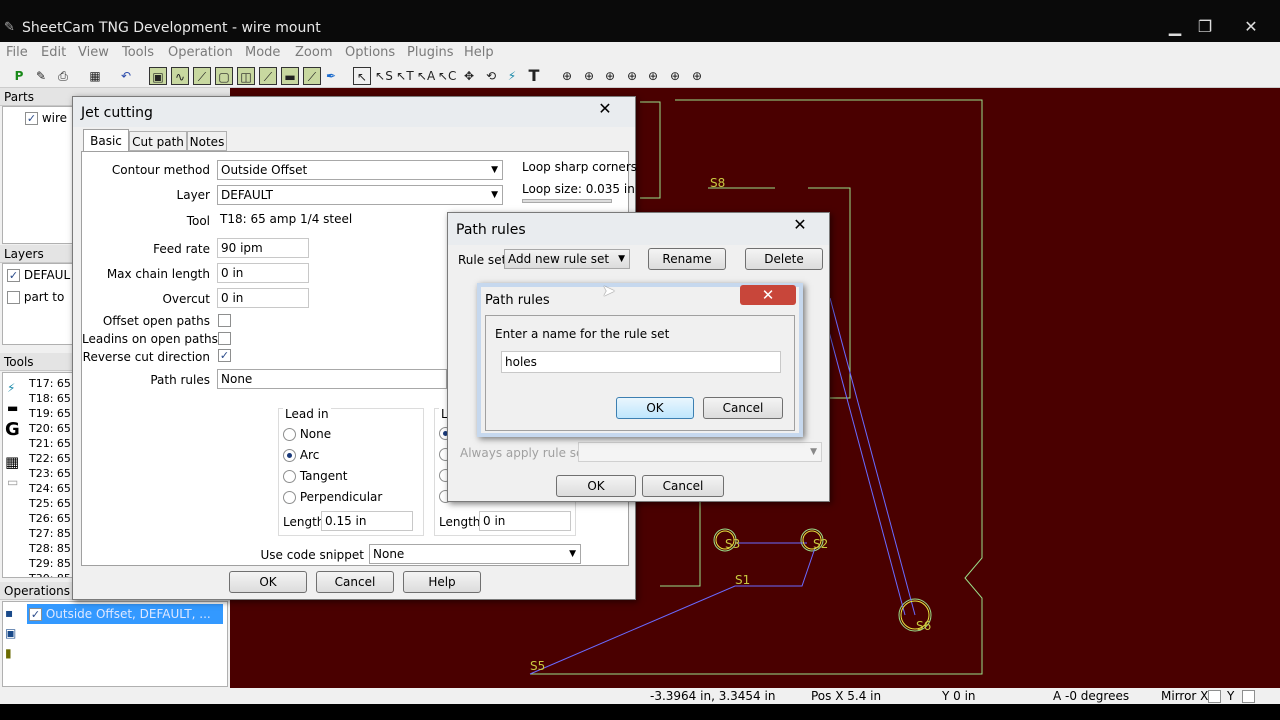 This screenshot has height=720, width=1280. What do you see at coordinates (475, 554) in the screenshot?
I see `snippet-select: None ▼` at bounding box center [475, 554].